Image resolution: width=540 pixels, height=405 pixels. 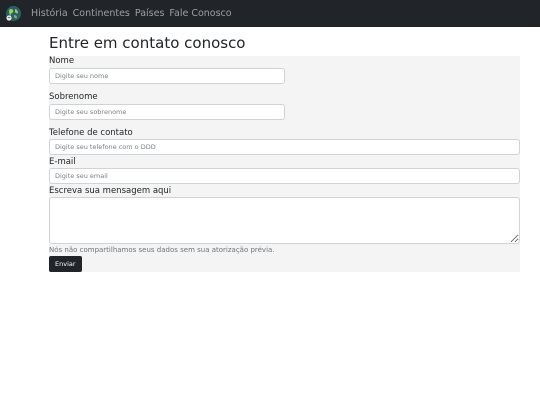 What do you see at coordinates (284, 220) in the screenshot?
I see `mensagem-textarea` at bounding box center [284, 220].